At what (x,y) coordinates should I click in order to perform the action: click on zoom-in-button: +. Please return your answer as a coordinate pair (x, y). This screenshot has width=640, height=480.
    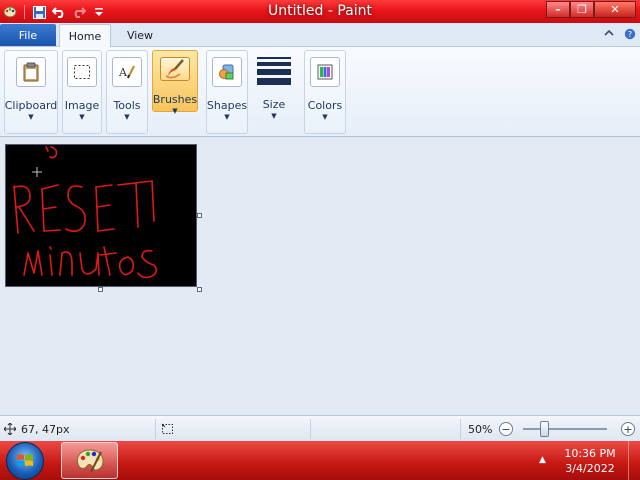
    Looking at the image, I should click on (628, 429).